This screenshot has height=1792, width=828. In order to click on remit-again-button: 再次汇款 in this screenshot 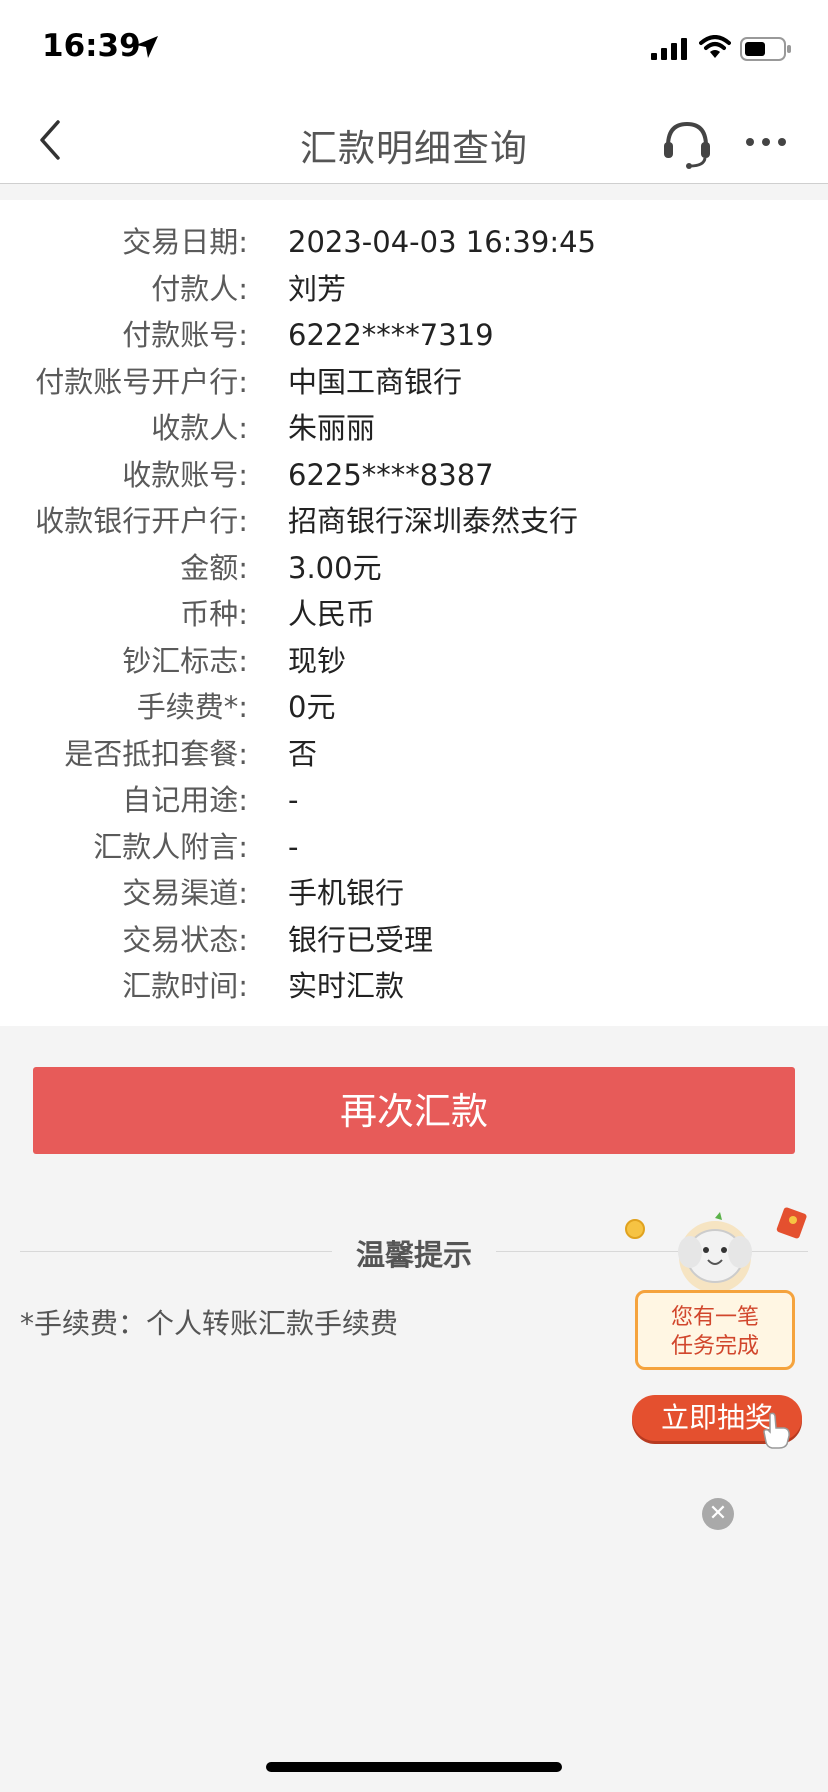, I will do `click(414, 1110)`.